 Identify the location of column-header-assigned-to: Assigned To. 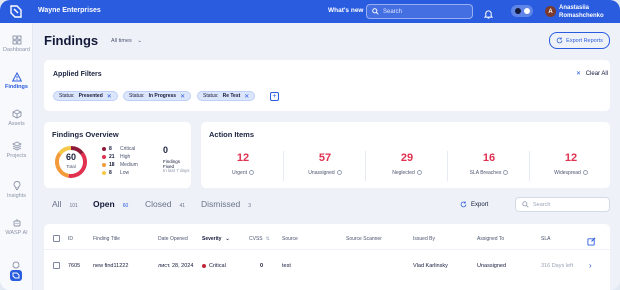
(490, 239).